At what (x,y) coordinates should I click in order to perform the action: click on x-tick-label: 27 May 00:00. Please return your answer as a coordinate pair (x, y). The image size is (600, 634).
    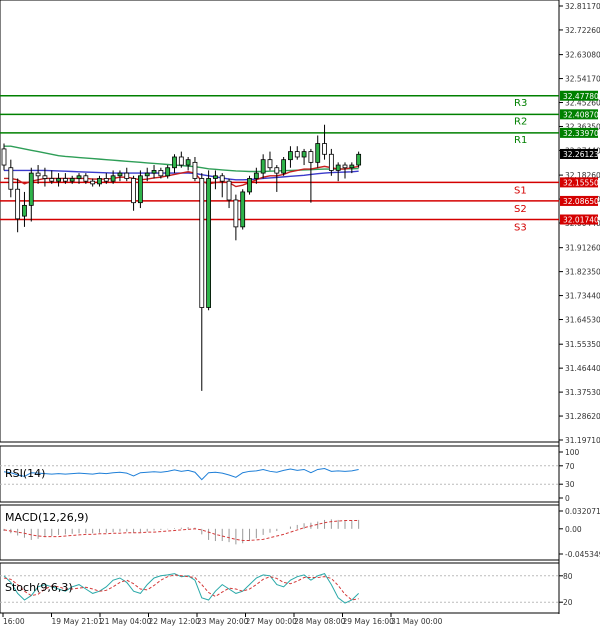
    Looking at the image, I should click on (272, 621).